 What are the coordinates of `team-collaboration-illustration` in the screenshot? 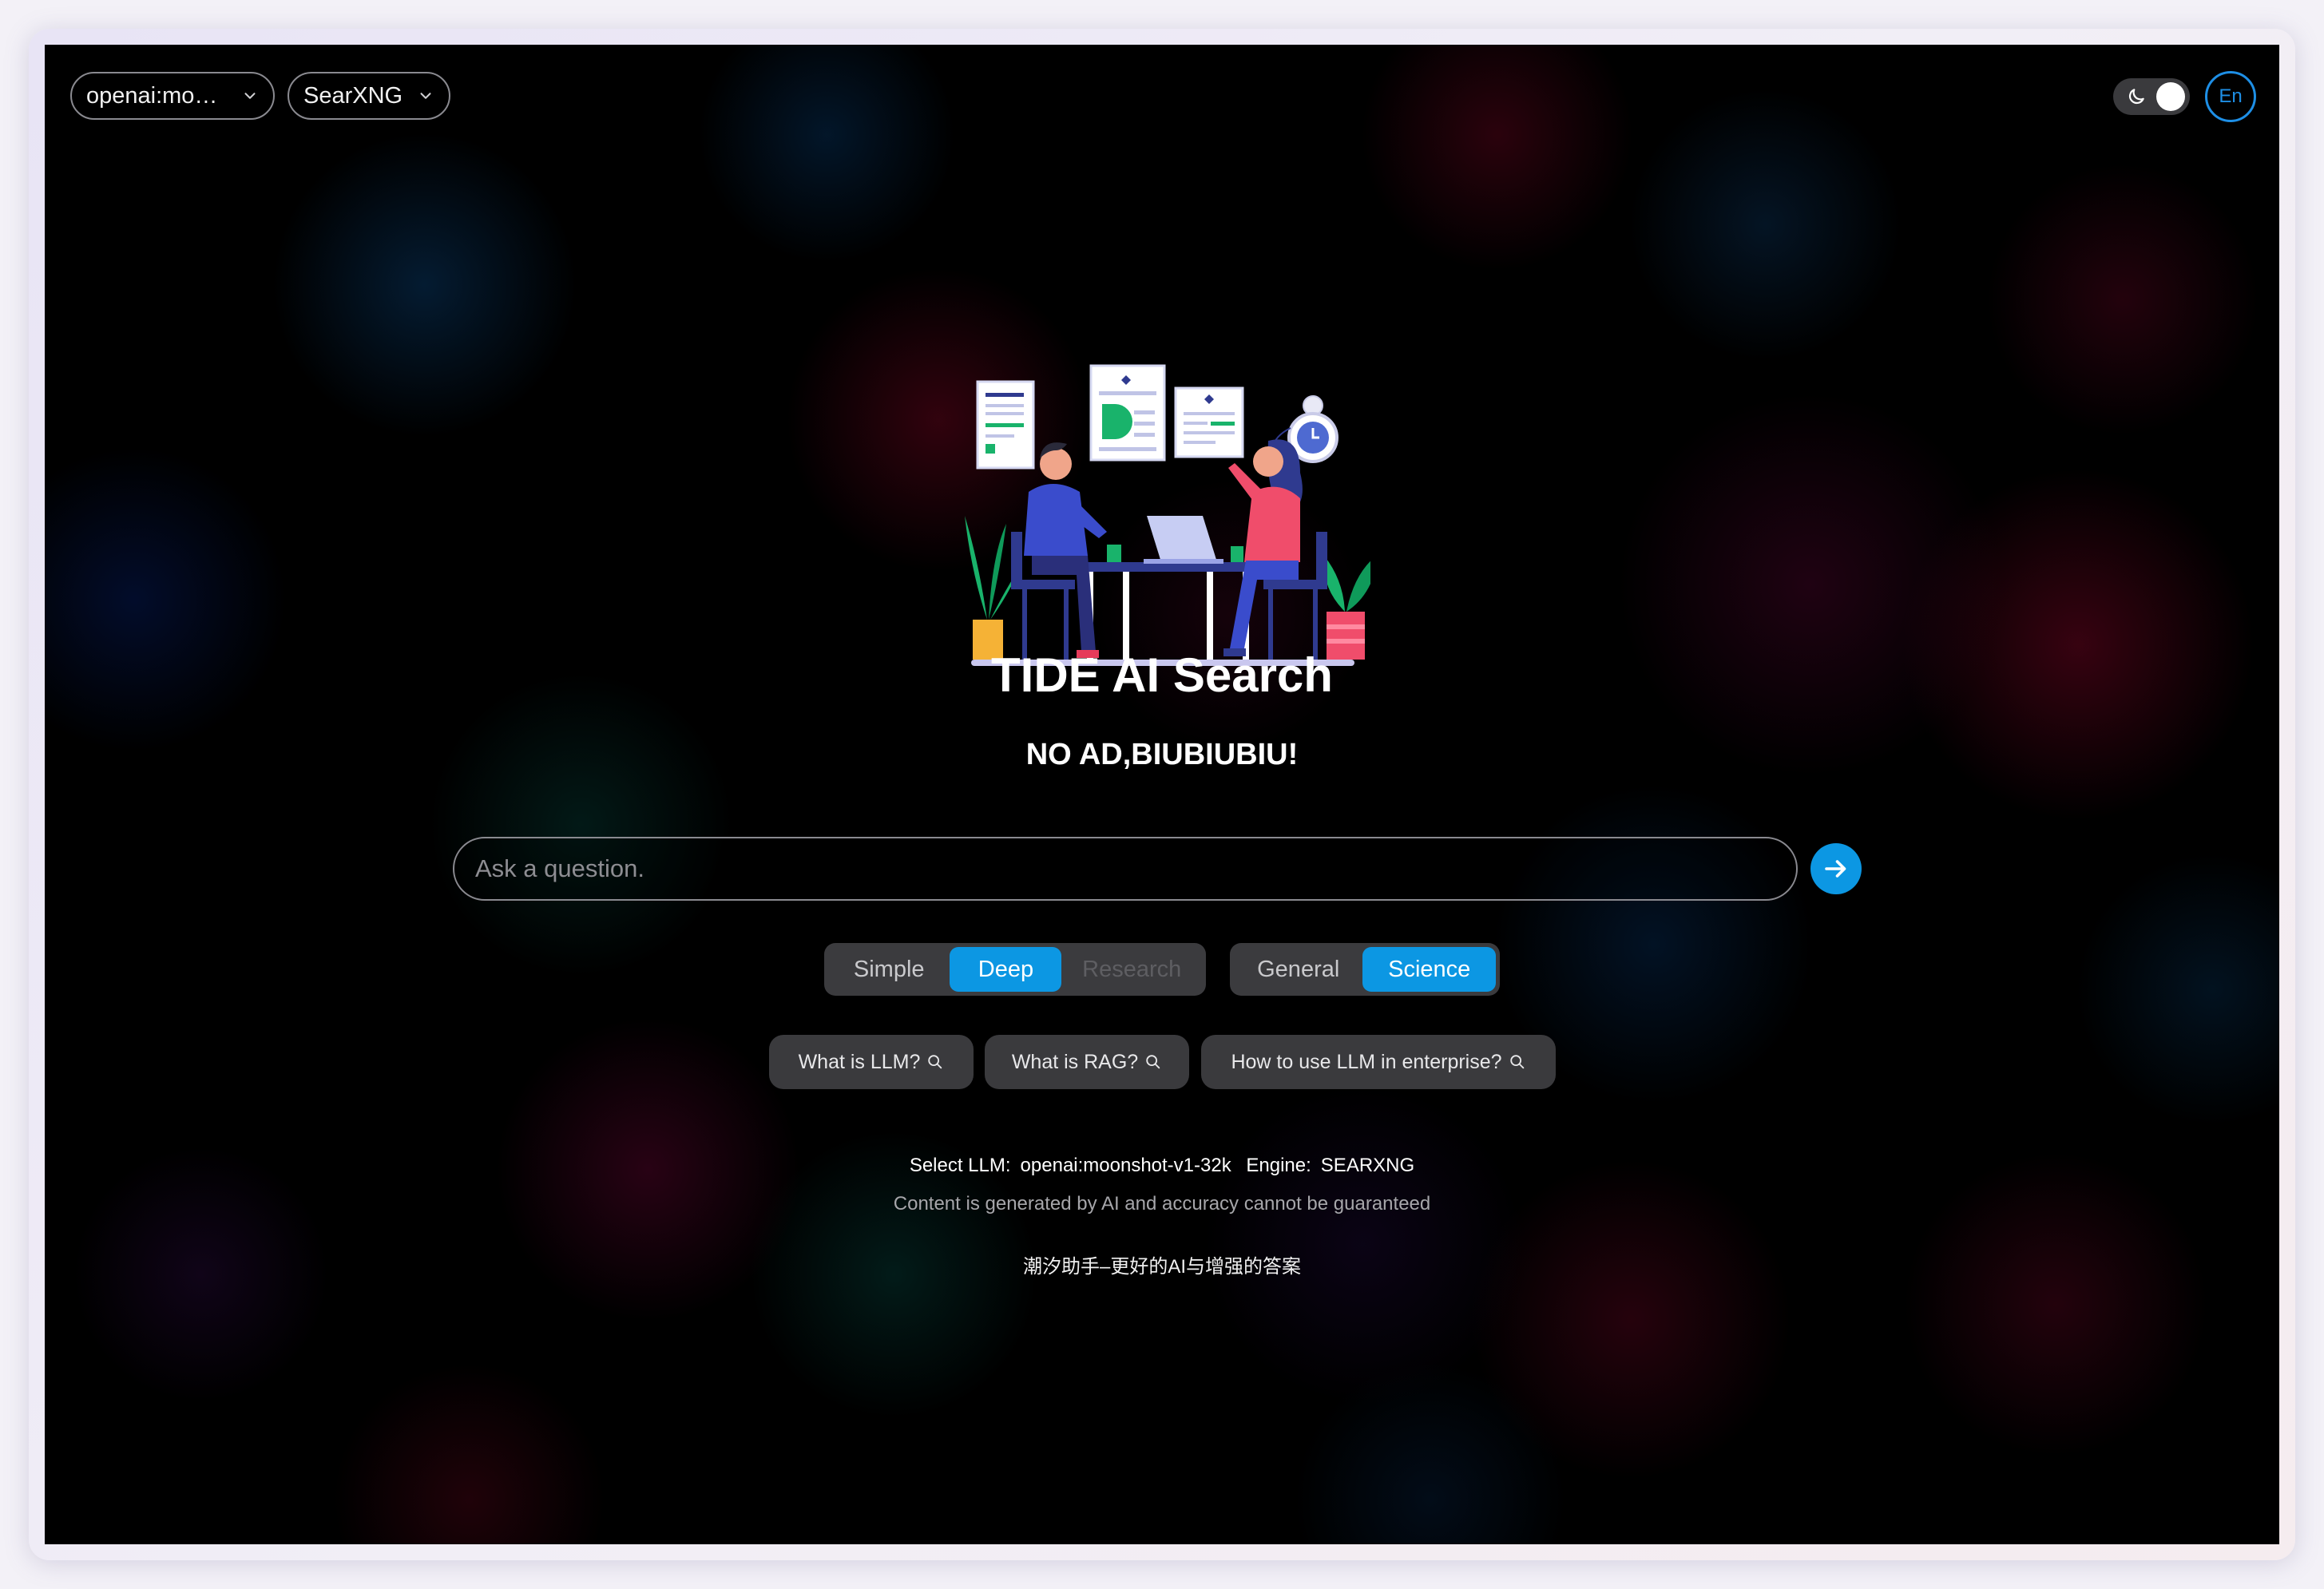 It's located at (1167, 515).